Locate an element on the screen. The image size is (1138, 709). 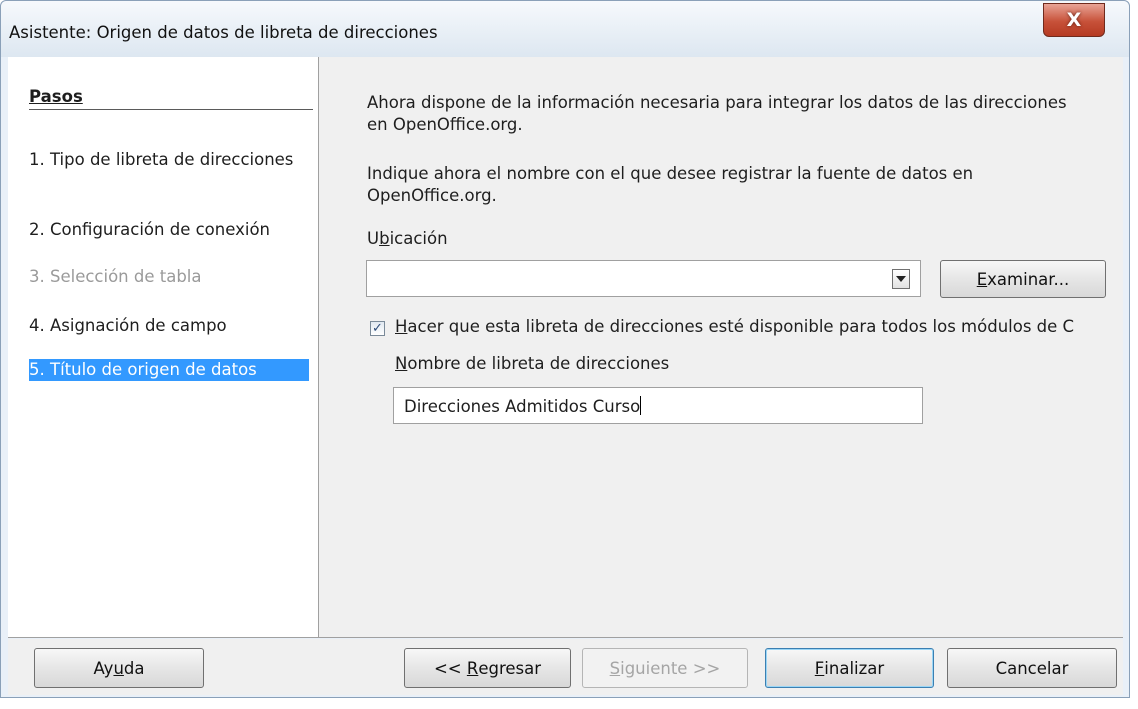
step-data-source-title: 5. Título de origen de datos is located at coordinates (169, 370).